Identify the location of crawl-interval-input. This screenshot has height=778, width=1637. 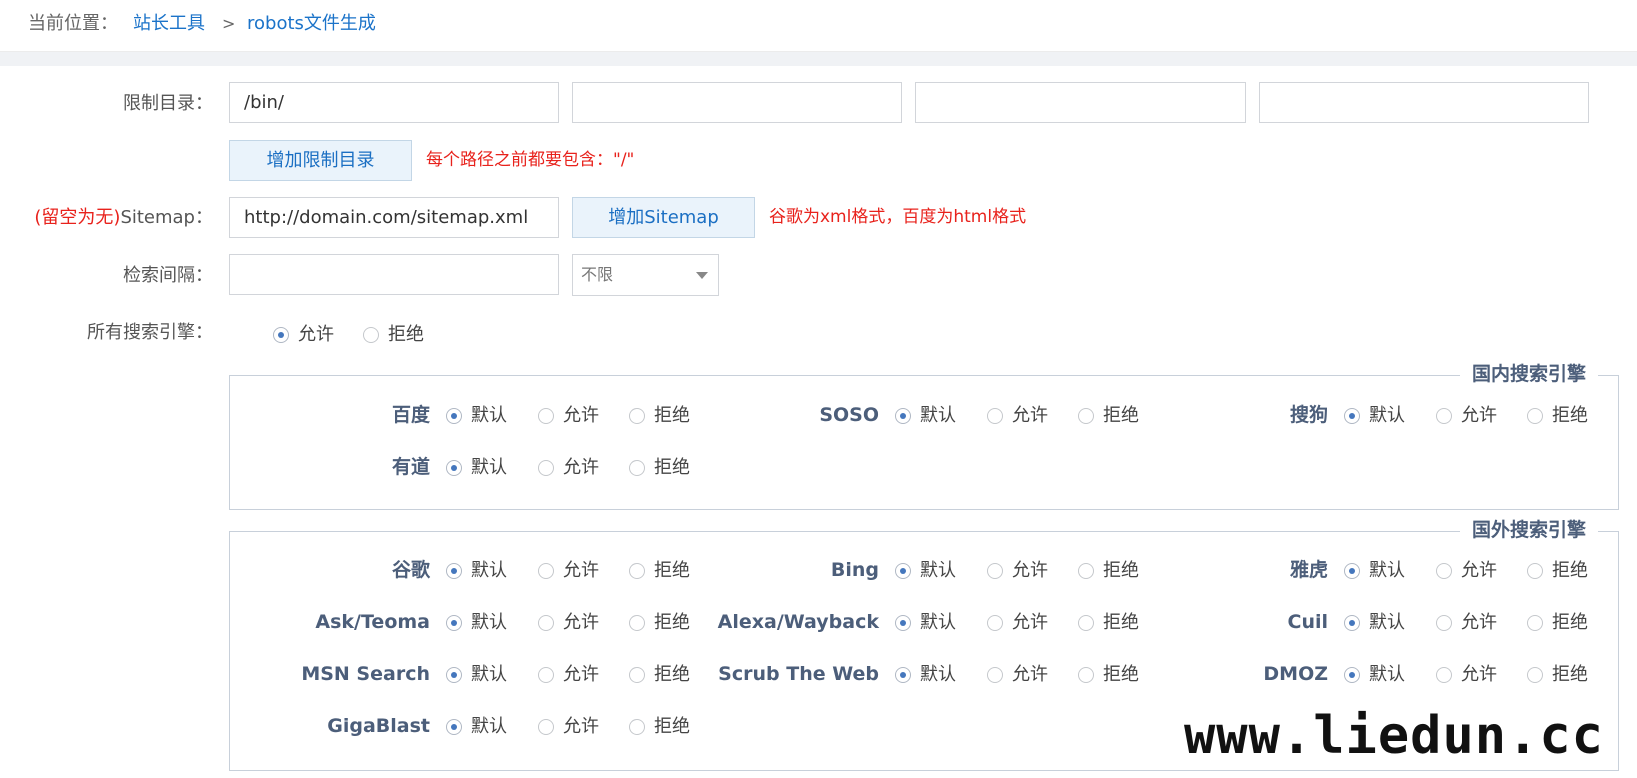
(394, 274).